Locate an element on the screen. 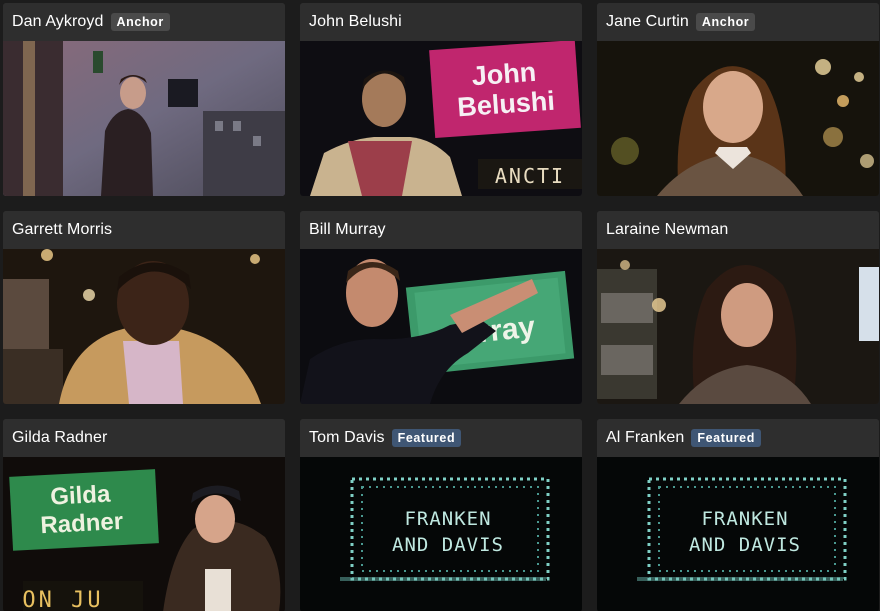 This screenshot has width=880, height=611. cast-thumbnail: Gilda Radner ON JU is located at coordinates (144, 534).